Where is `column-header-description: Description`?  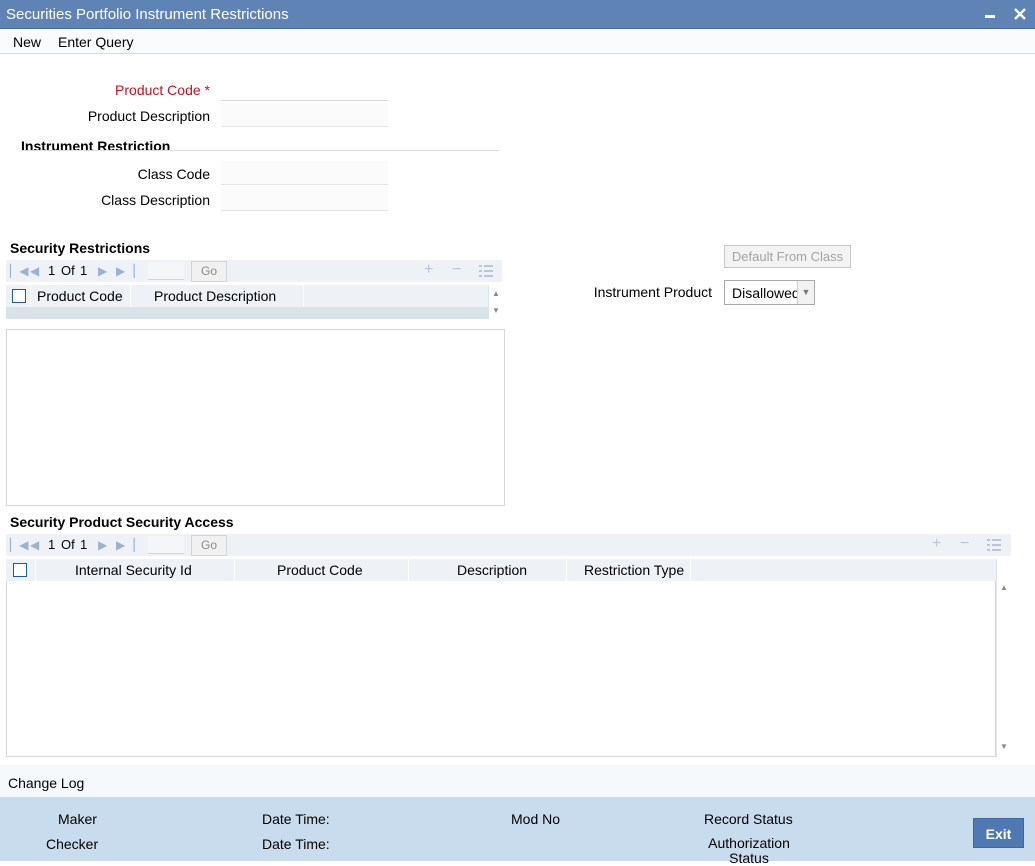
column-header-description: Description is located at coordinates (492, 570).